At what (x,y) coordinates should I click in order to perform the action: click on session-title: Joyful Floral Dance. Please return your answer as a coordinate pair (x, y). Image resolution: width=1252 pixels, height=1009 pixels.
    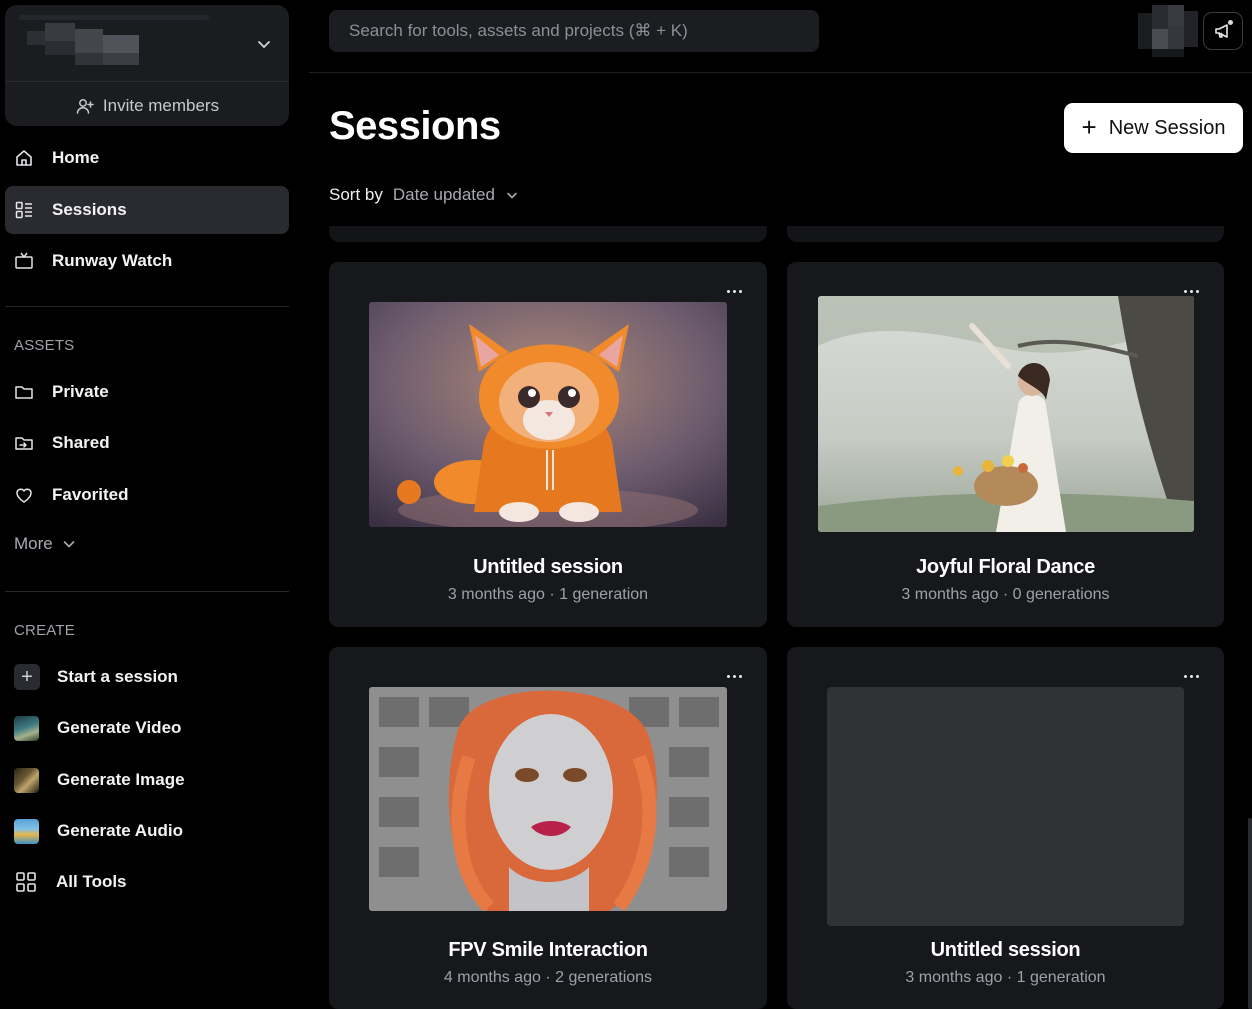
    Looking at the image, I should click on (1005, 567).